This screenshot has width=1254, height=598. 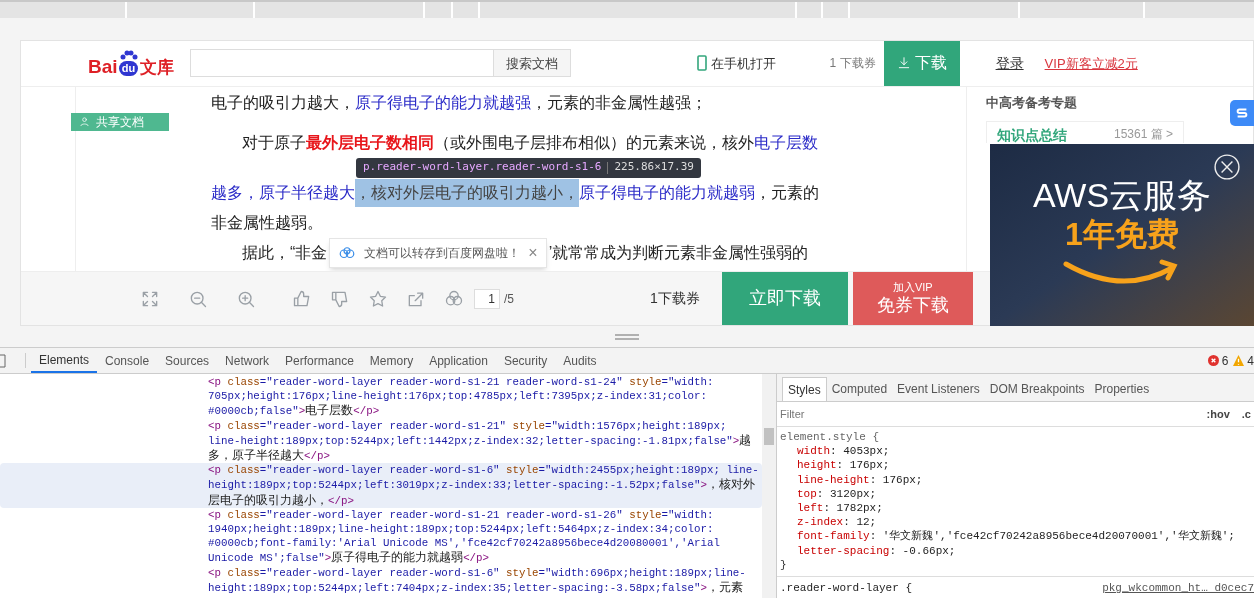 I want to click on devtools-tab: Performance, so click(x=319, y=360).